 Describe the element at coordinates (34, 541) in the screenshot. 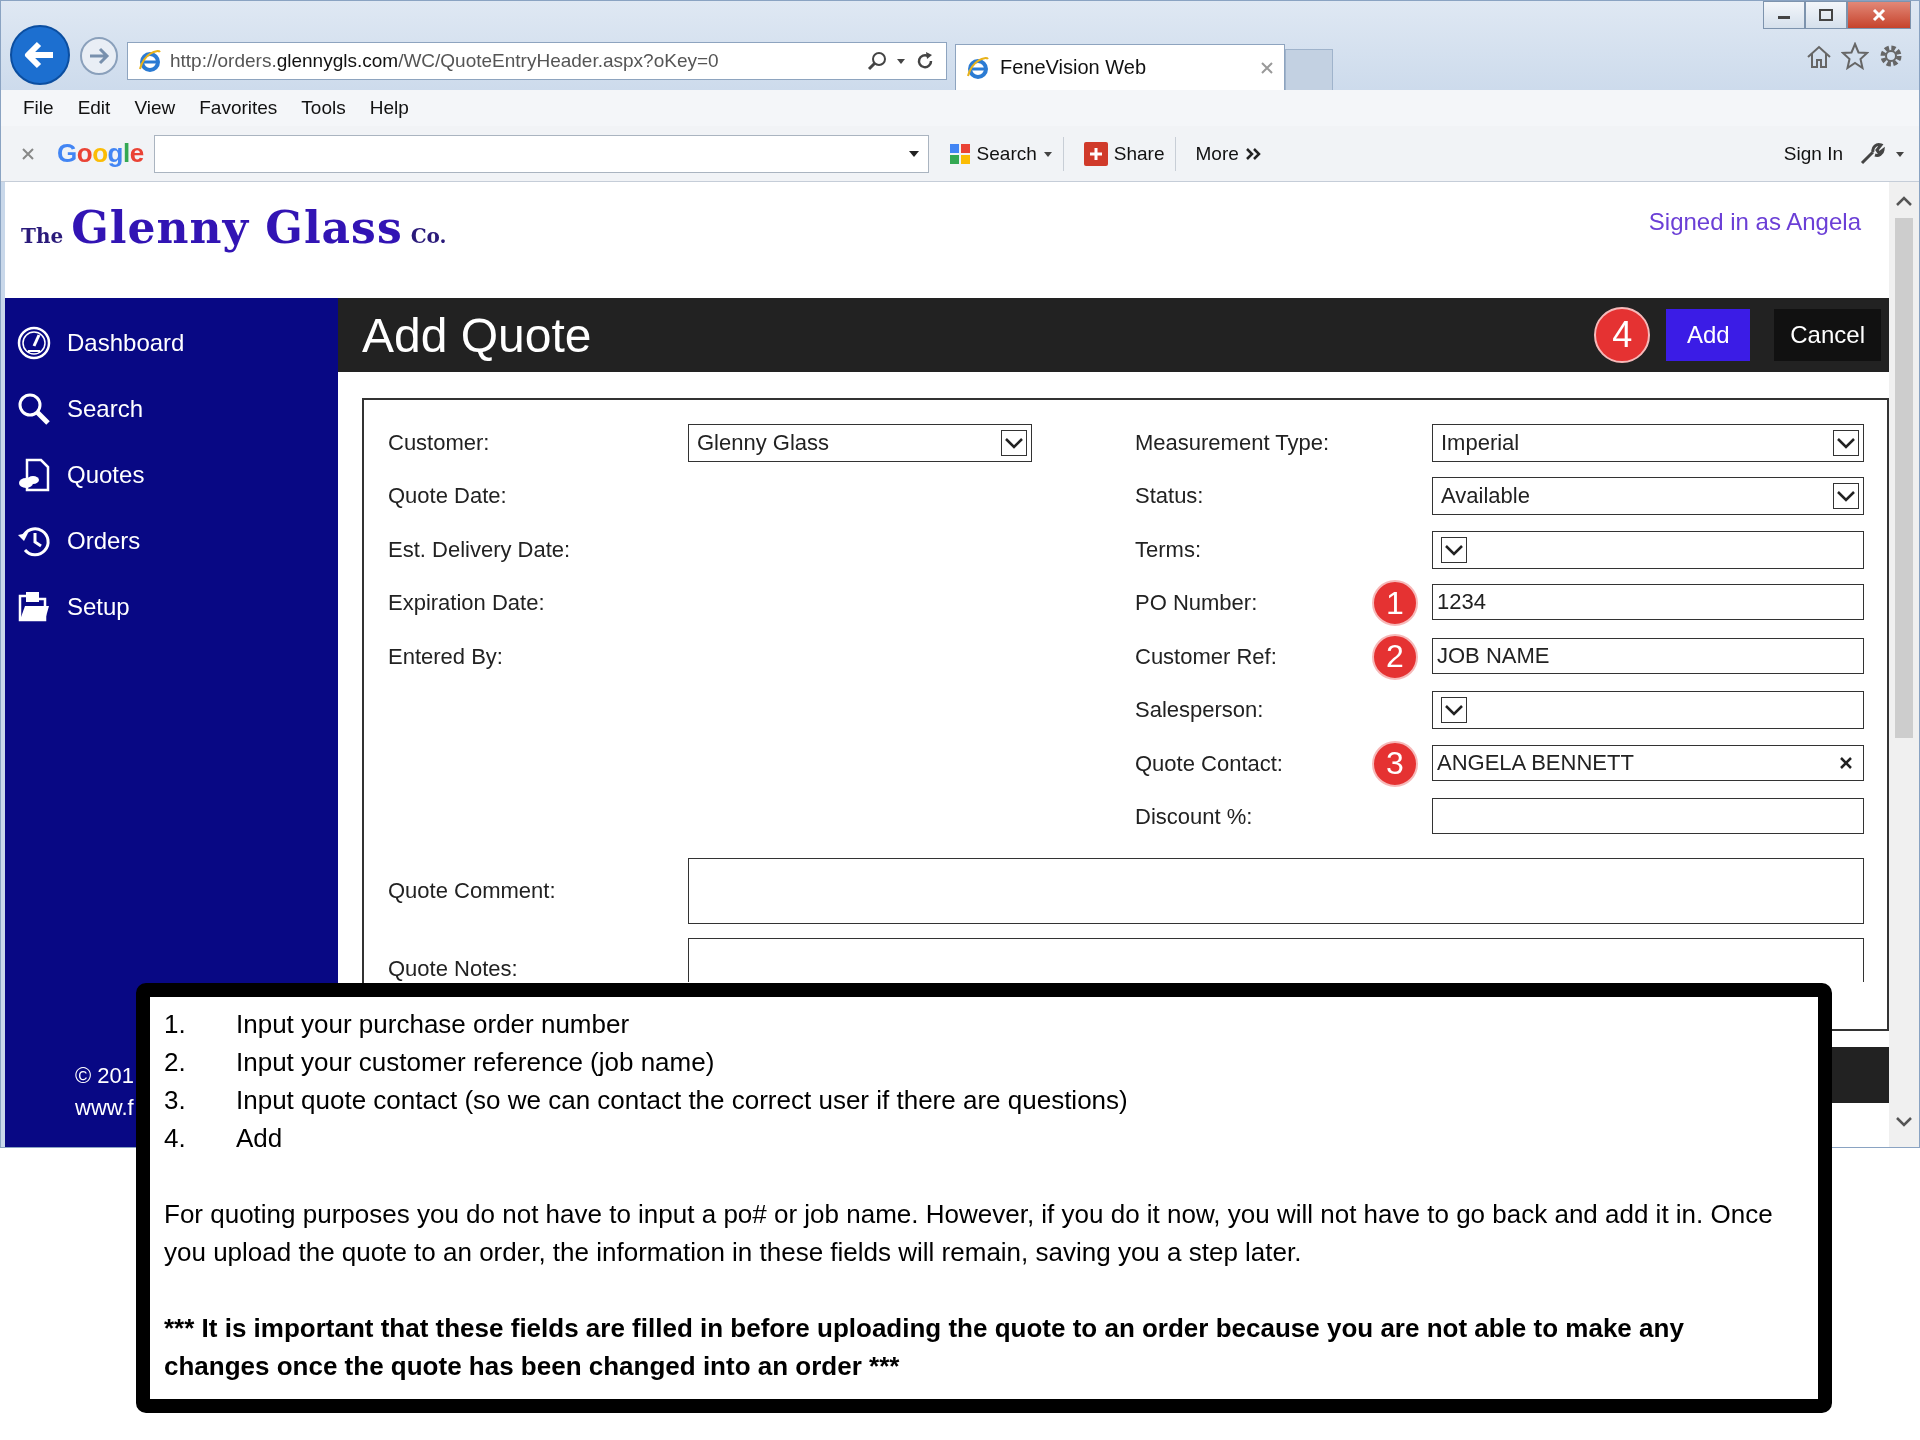

I see `clock-icon` at that location.